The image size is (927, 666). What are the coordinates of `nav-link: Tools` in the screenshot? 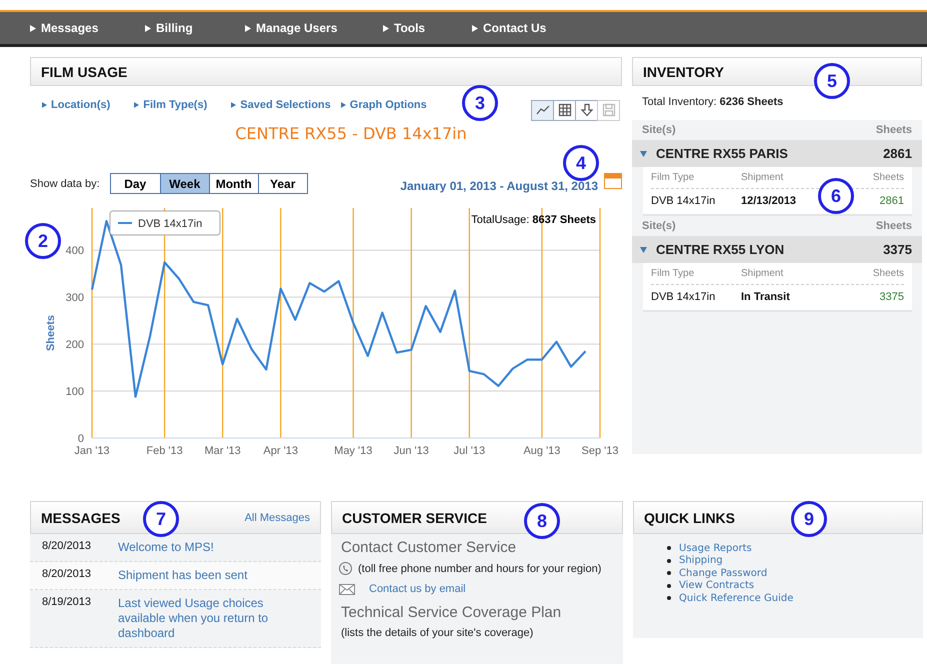 It's located at (404, 28).